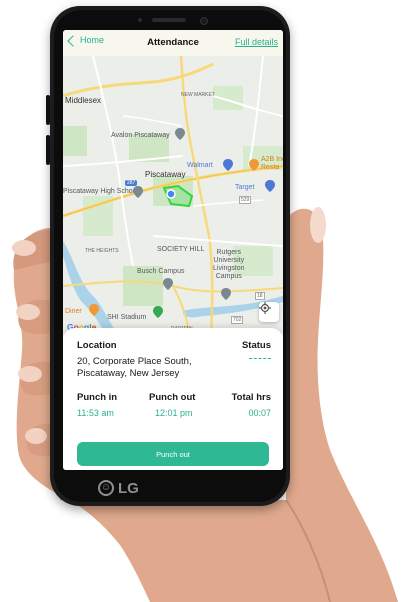 The image size is (403, 602). What do you see at coordinates (198, 95) in the screenshot?
I see `map-label-new-market: NEW MARKET` at bounding box center [198, 95].